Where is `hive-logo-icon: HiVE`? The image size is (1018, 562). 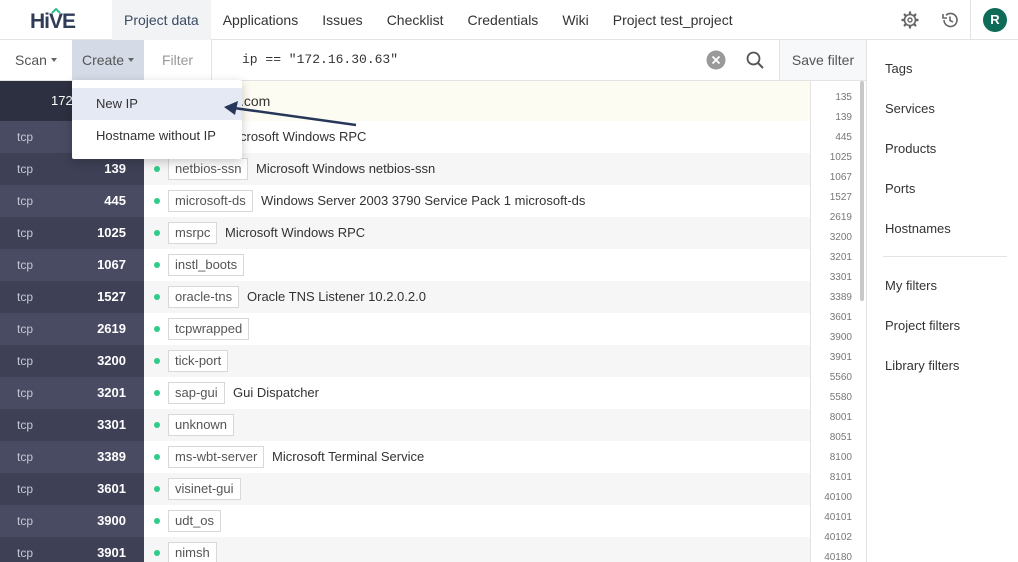
hive-logo-icon: HiVE is located at coordinates (56, 20).